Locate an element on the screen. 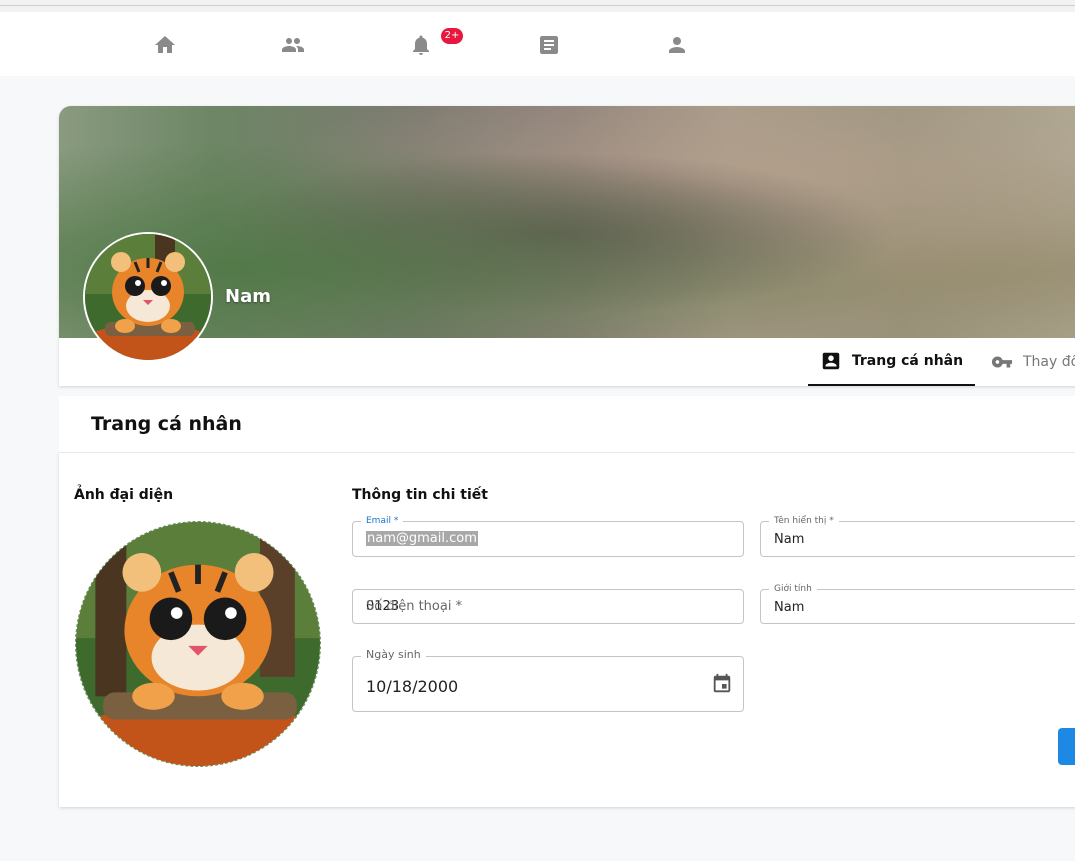 The height and width of the screenshot is (861, 1075). nav-friends is located at coordinates (293, 45).